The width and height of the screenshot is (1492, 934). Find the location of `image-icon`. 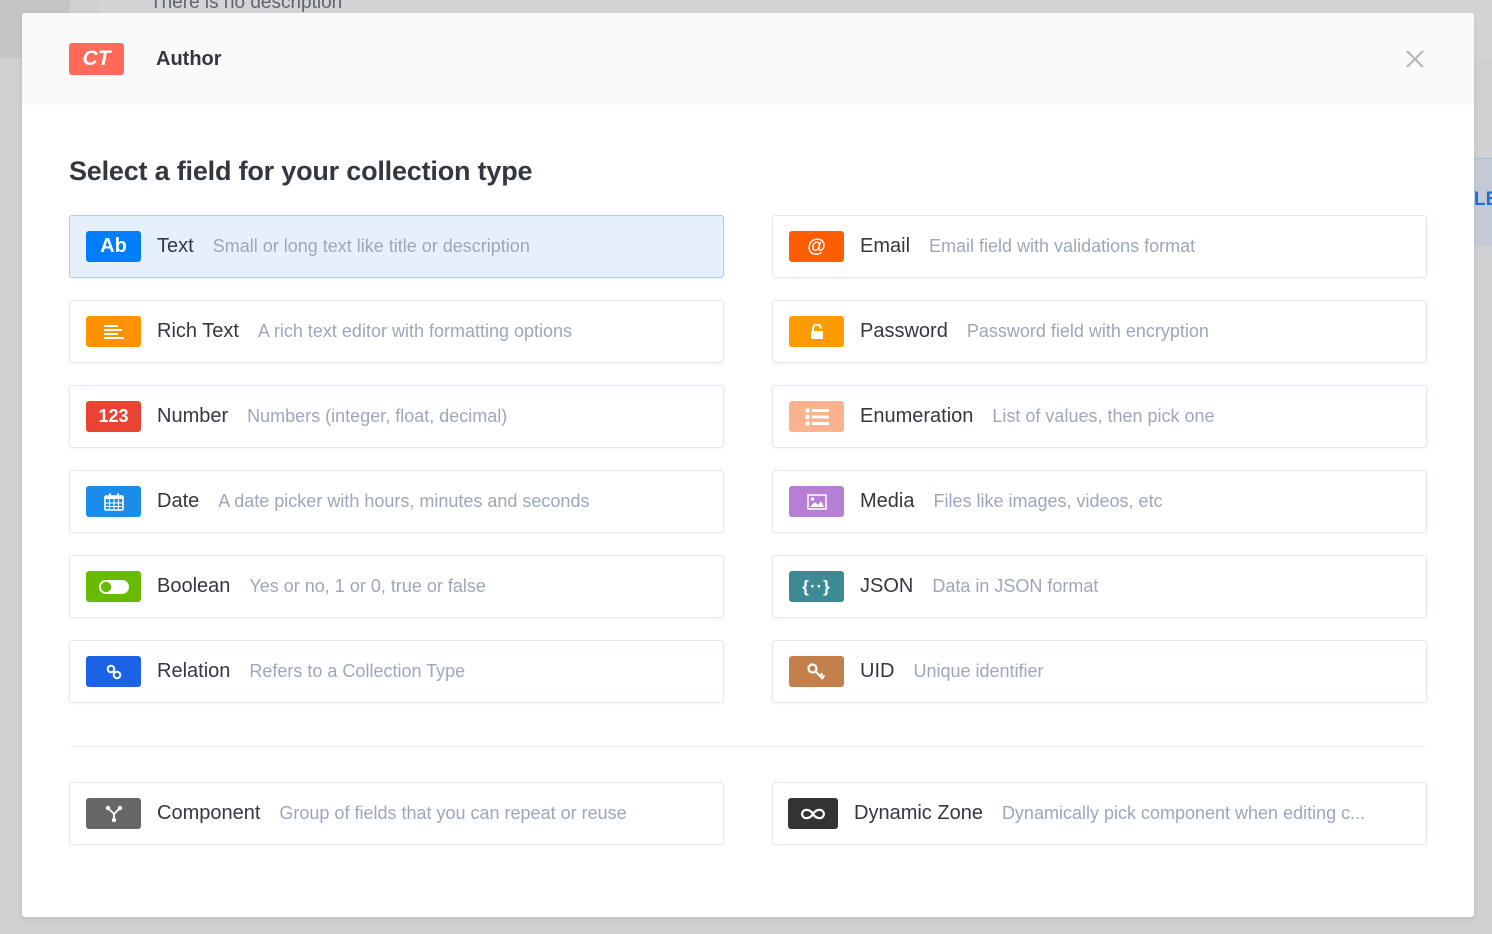

image-icon is located at coordinates (816, 501).